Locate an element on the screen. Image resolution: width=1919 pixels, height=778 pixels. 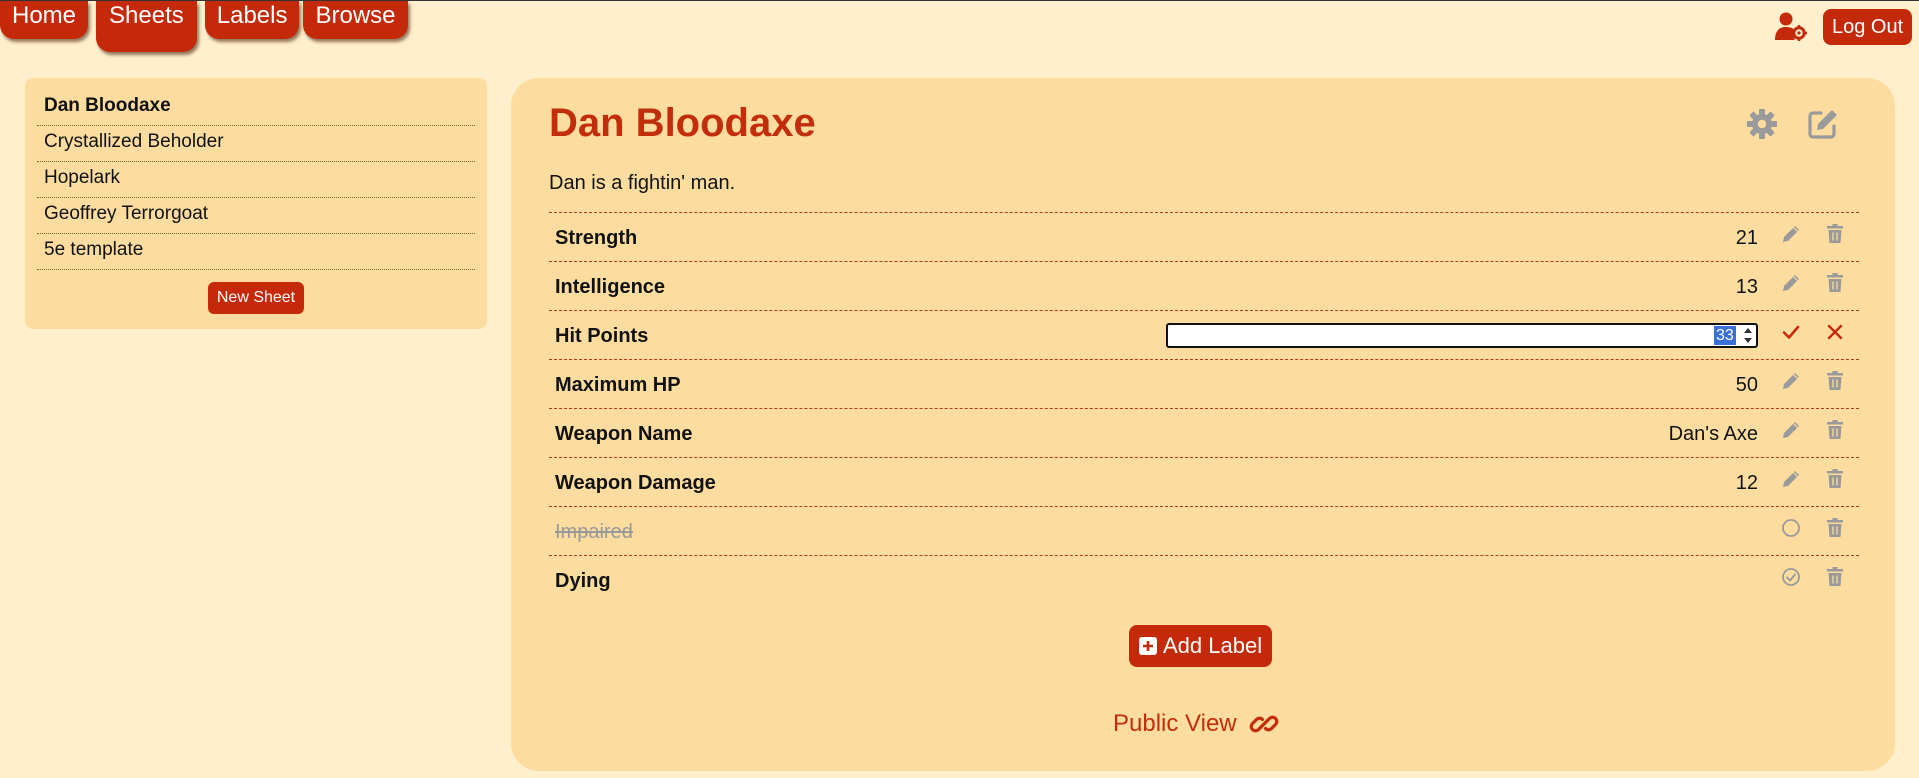
checked-circle-icon is located at coordinates (1791, 577).